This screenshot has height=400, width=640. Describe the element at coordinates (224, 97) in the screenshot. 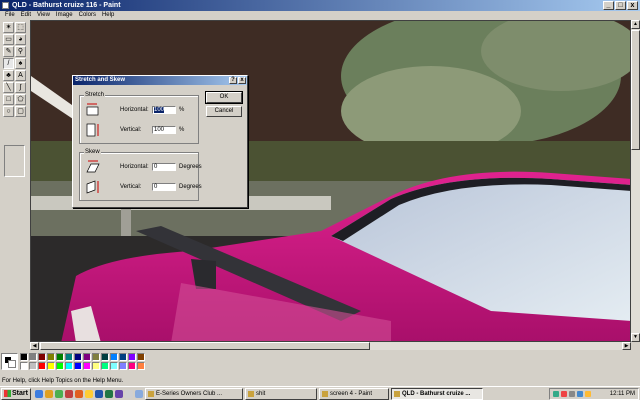

I see `ok-button: OK` at that location.